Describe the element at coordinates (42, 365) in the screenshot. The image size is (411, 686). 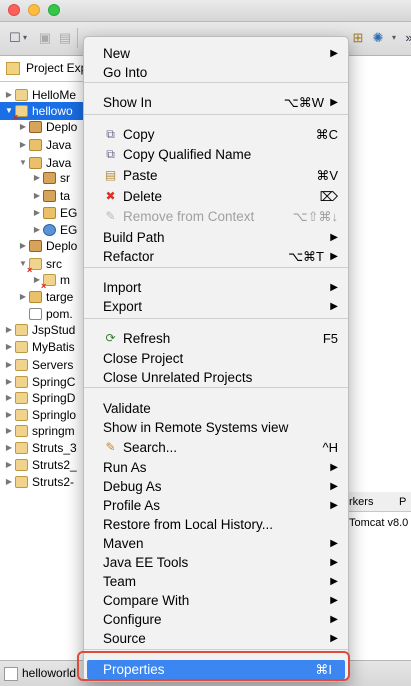
I see `tree-item: ▶ Servers` at that location.